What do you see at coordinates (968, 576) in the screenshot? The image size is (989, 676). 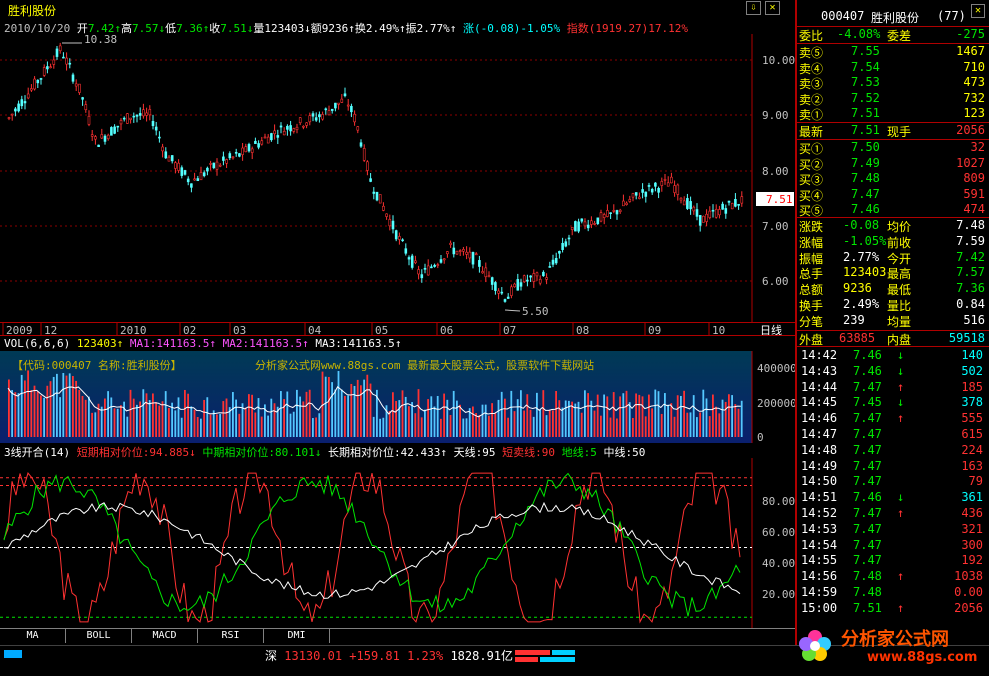 I see `tick-volume: 1038` at bounding box center [968, 576].